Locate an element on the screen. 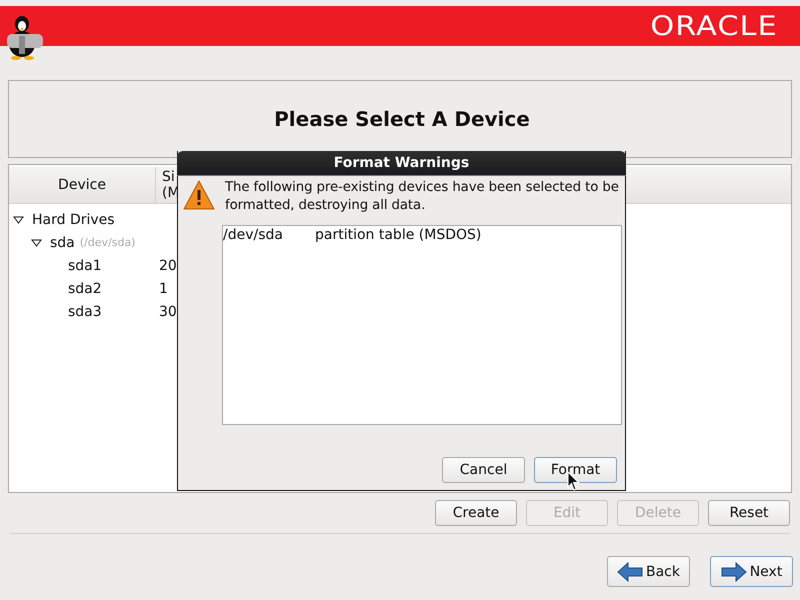 This screenshot has height=600, width=800. device-cell-text: /dev/sda is located at coordinates (253, 235).